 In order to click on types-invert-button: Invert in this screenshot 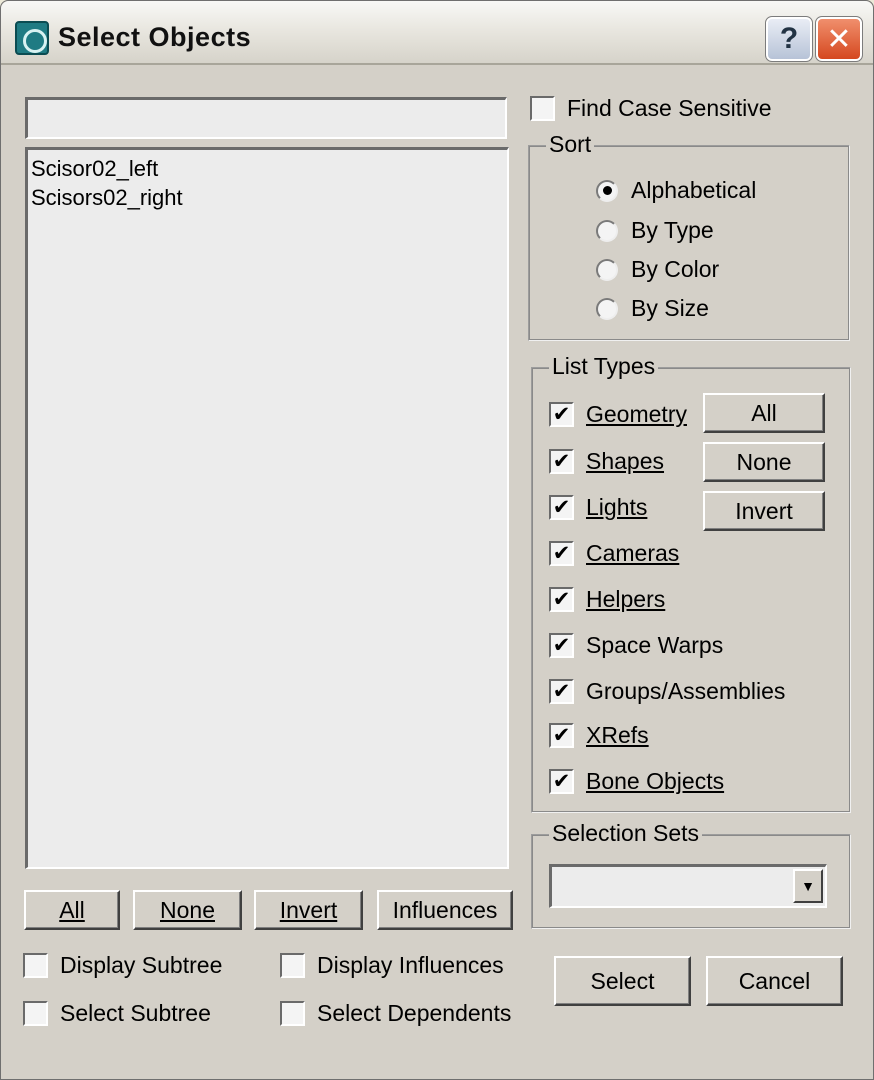, I will do `click(764, 511)`.